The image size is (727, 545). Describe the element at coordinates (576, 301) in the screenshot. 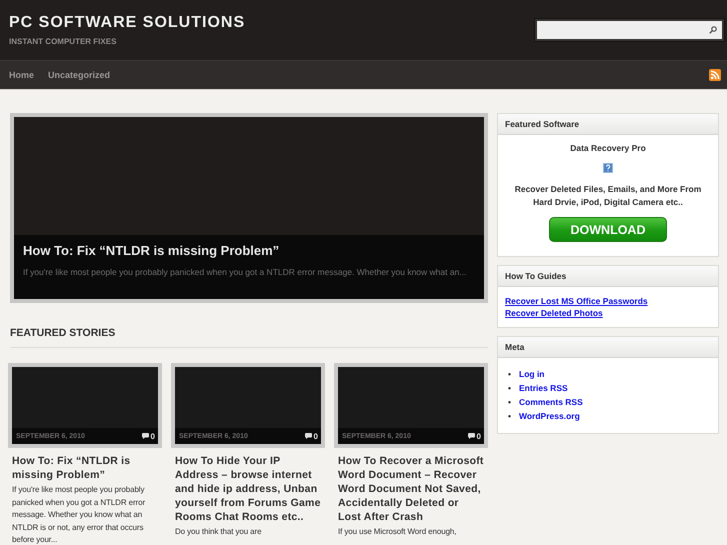

I see `guide-link: Recover Lost MS Office Passwords` at that location.